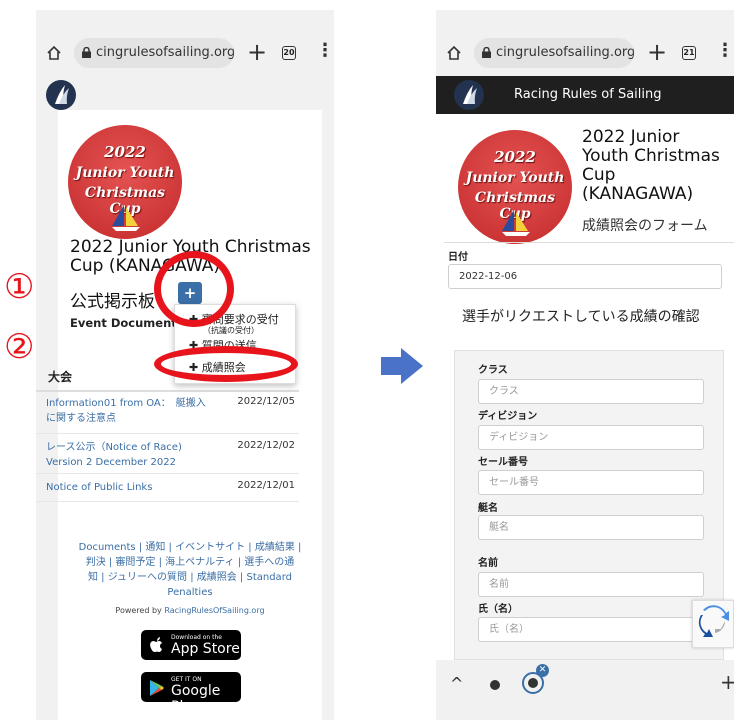 This screenshot has height=721, width=736. I want to click on browser-toolbar: cingrulesofsailing.org + 21 ⋮, so click(585, 43).